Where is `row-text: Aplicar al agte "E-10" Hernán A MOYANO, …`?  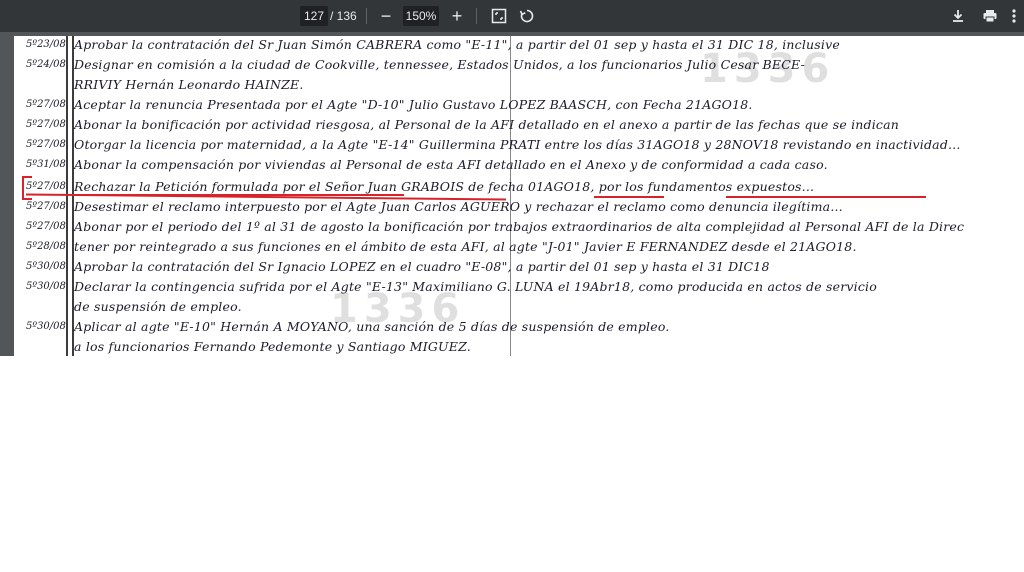 row-text: Aplicar al agte "E-10" Hernán A MOYANO, … is located at coordinates (372, 326).